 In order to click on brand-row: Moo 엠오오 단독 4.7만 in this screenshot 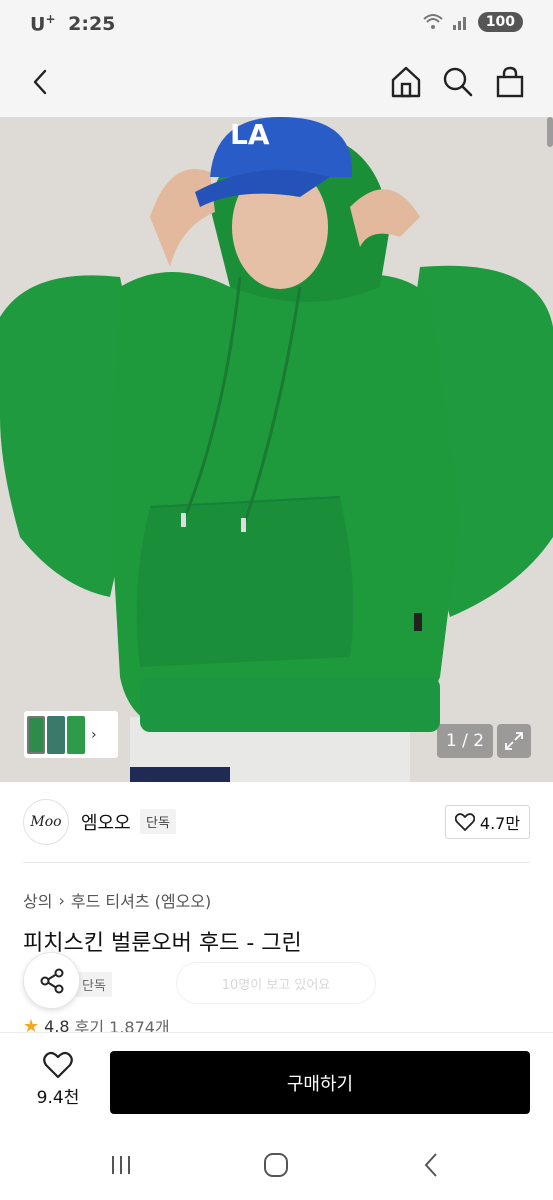, I will do `click(276, 821)`.